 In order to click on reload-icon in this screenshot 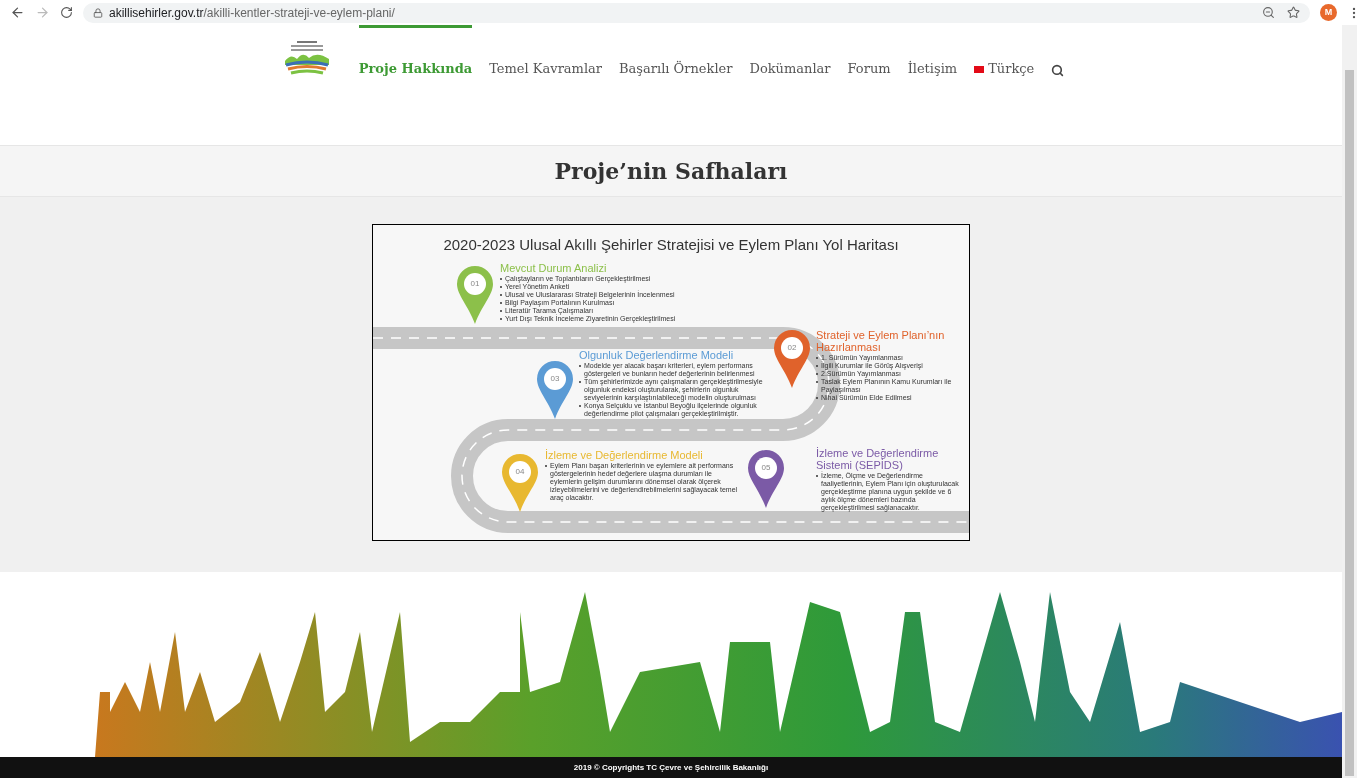, I will do `click(66, 12)`.